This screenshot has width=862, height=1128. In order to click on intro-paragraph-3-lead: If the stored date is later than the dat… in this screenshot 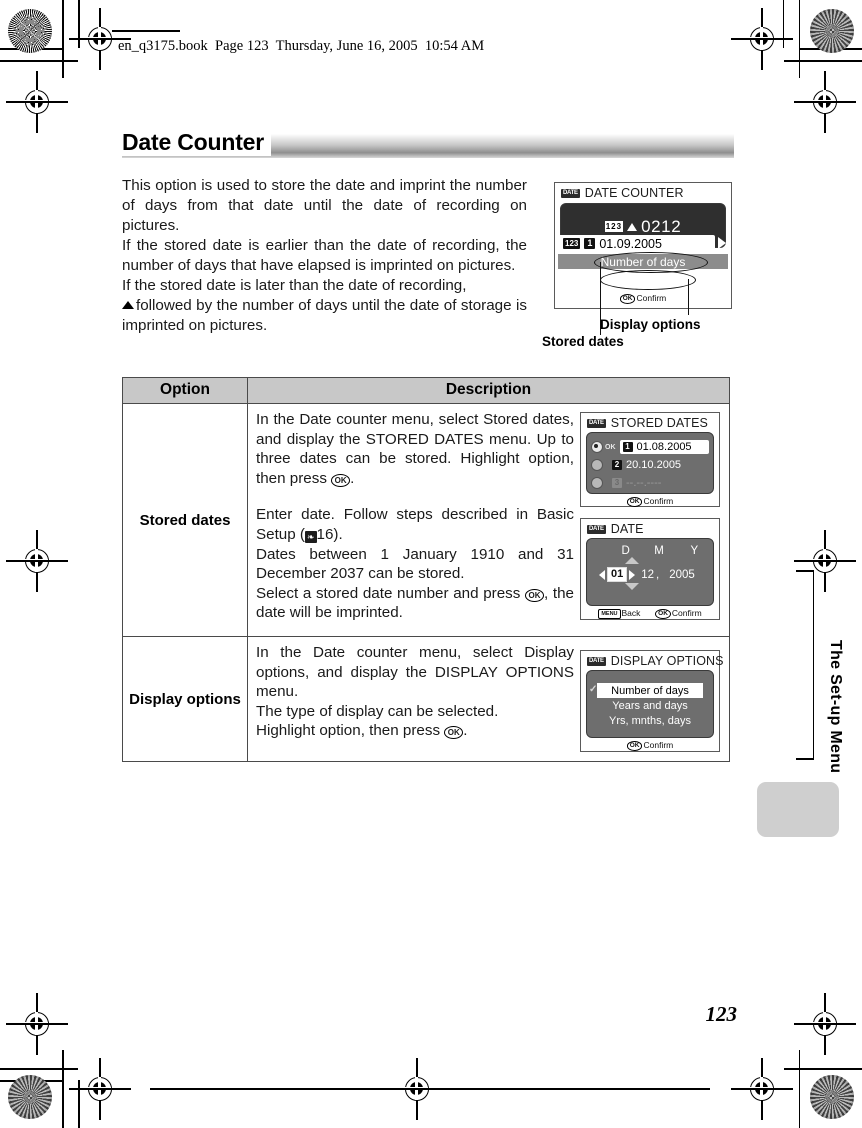, I will do `click(294, 285)`.